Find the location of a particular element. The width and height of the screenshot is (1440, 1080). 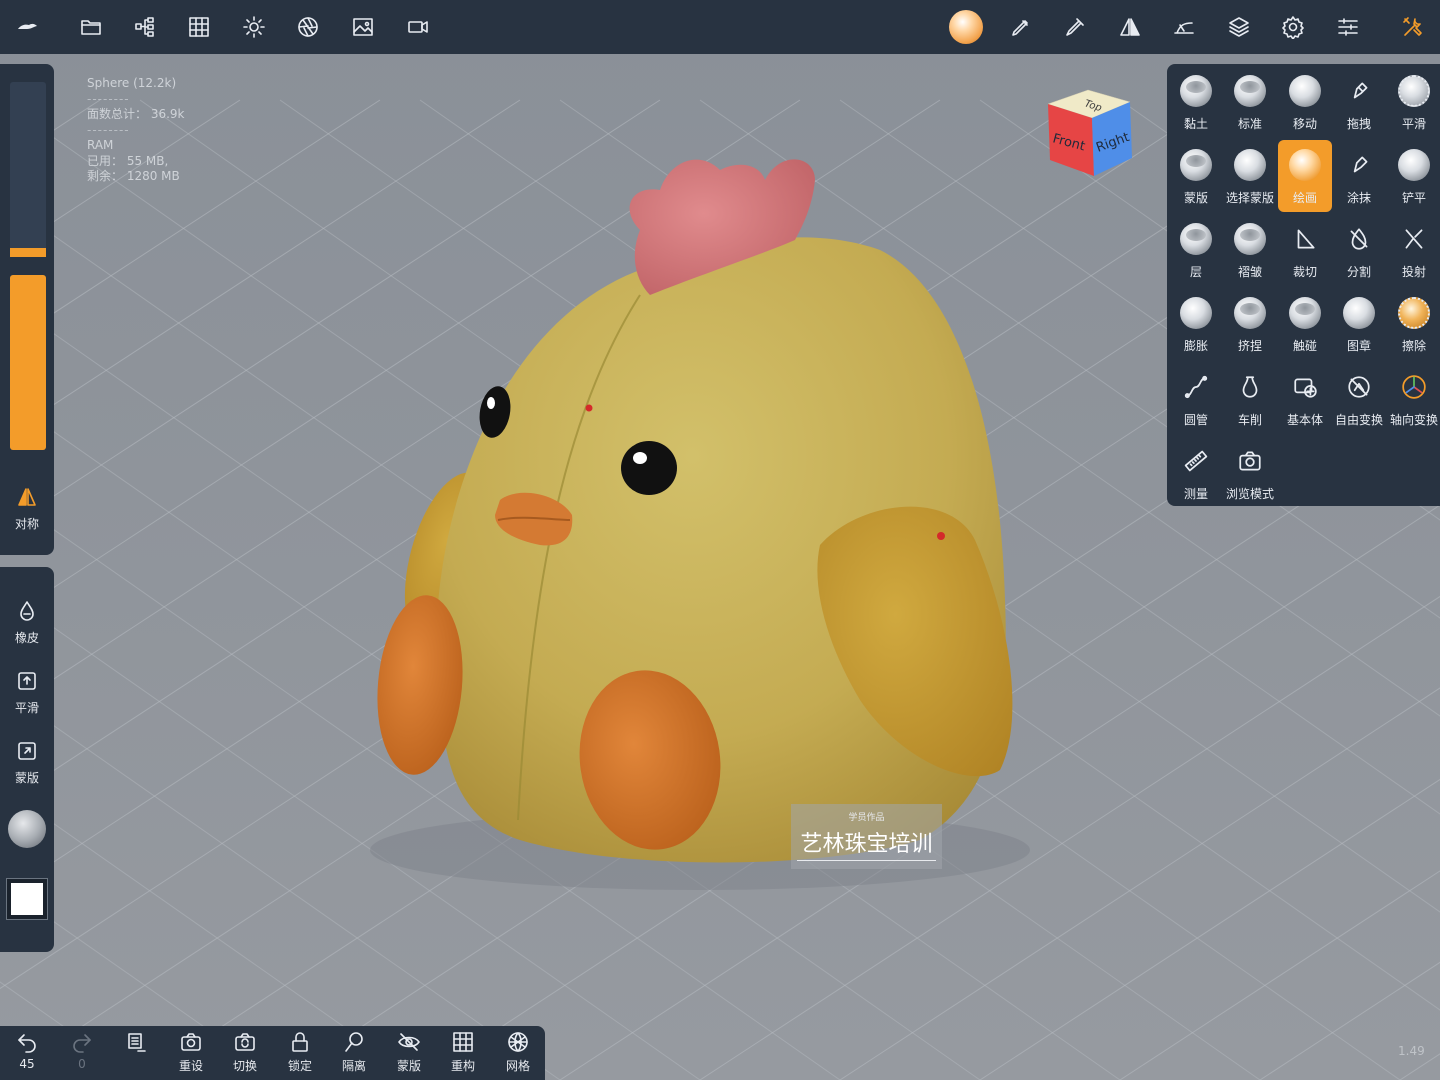

watermark-subtitle: 学员作品 is located at coordinates (866, 818).